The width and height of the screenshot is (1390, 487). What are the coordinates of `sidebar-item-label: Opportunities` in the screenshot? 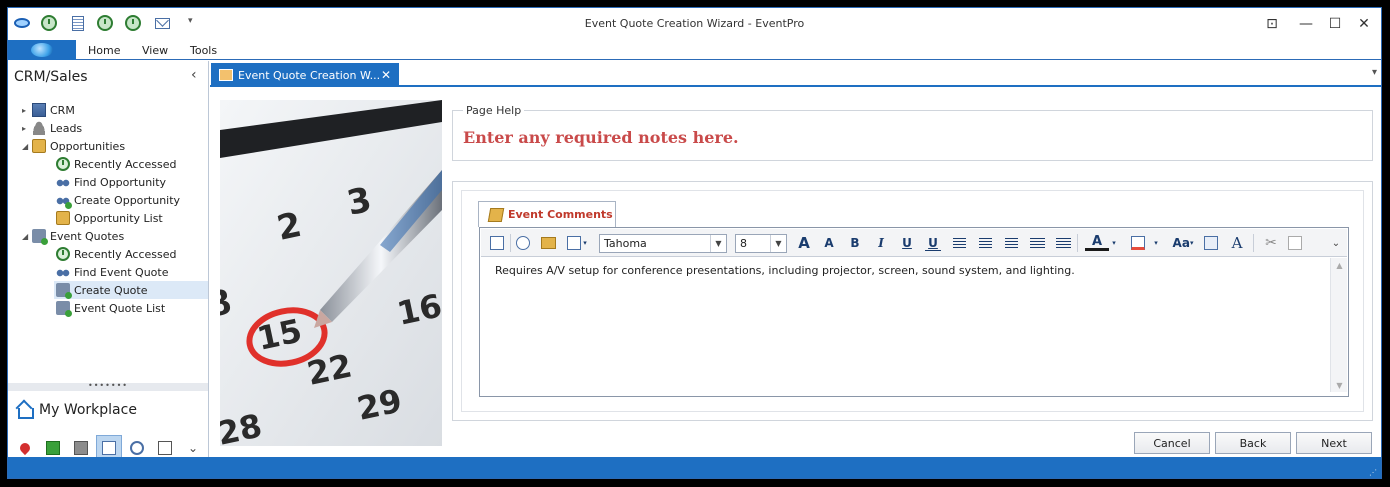 It's located at (88, 146).